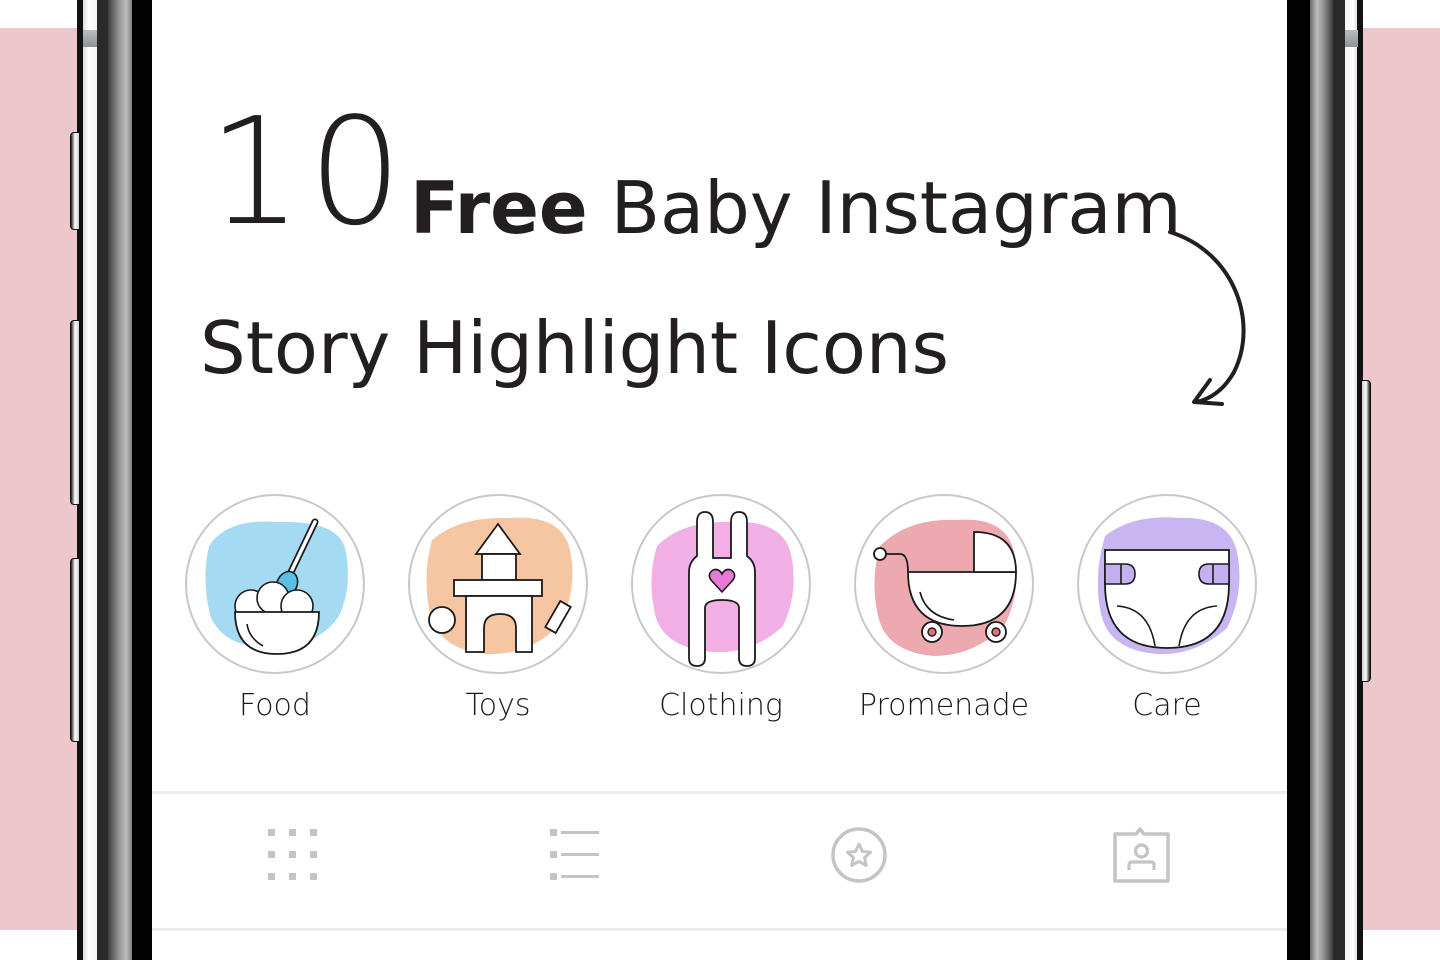  What do you see at coordinates (945, 587) in the screenshot?
I see `baby-stroller-icon` at bounding box center [945, 587].